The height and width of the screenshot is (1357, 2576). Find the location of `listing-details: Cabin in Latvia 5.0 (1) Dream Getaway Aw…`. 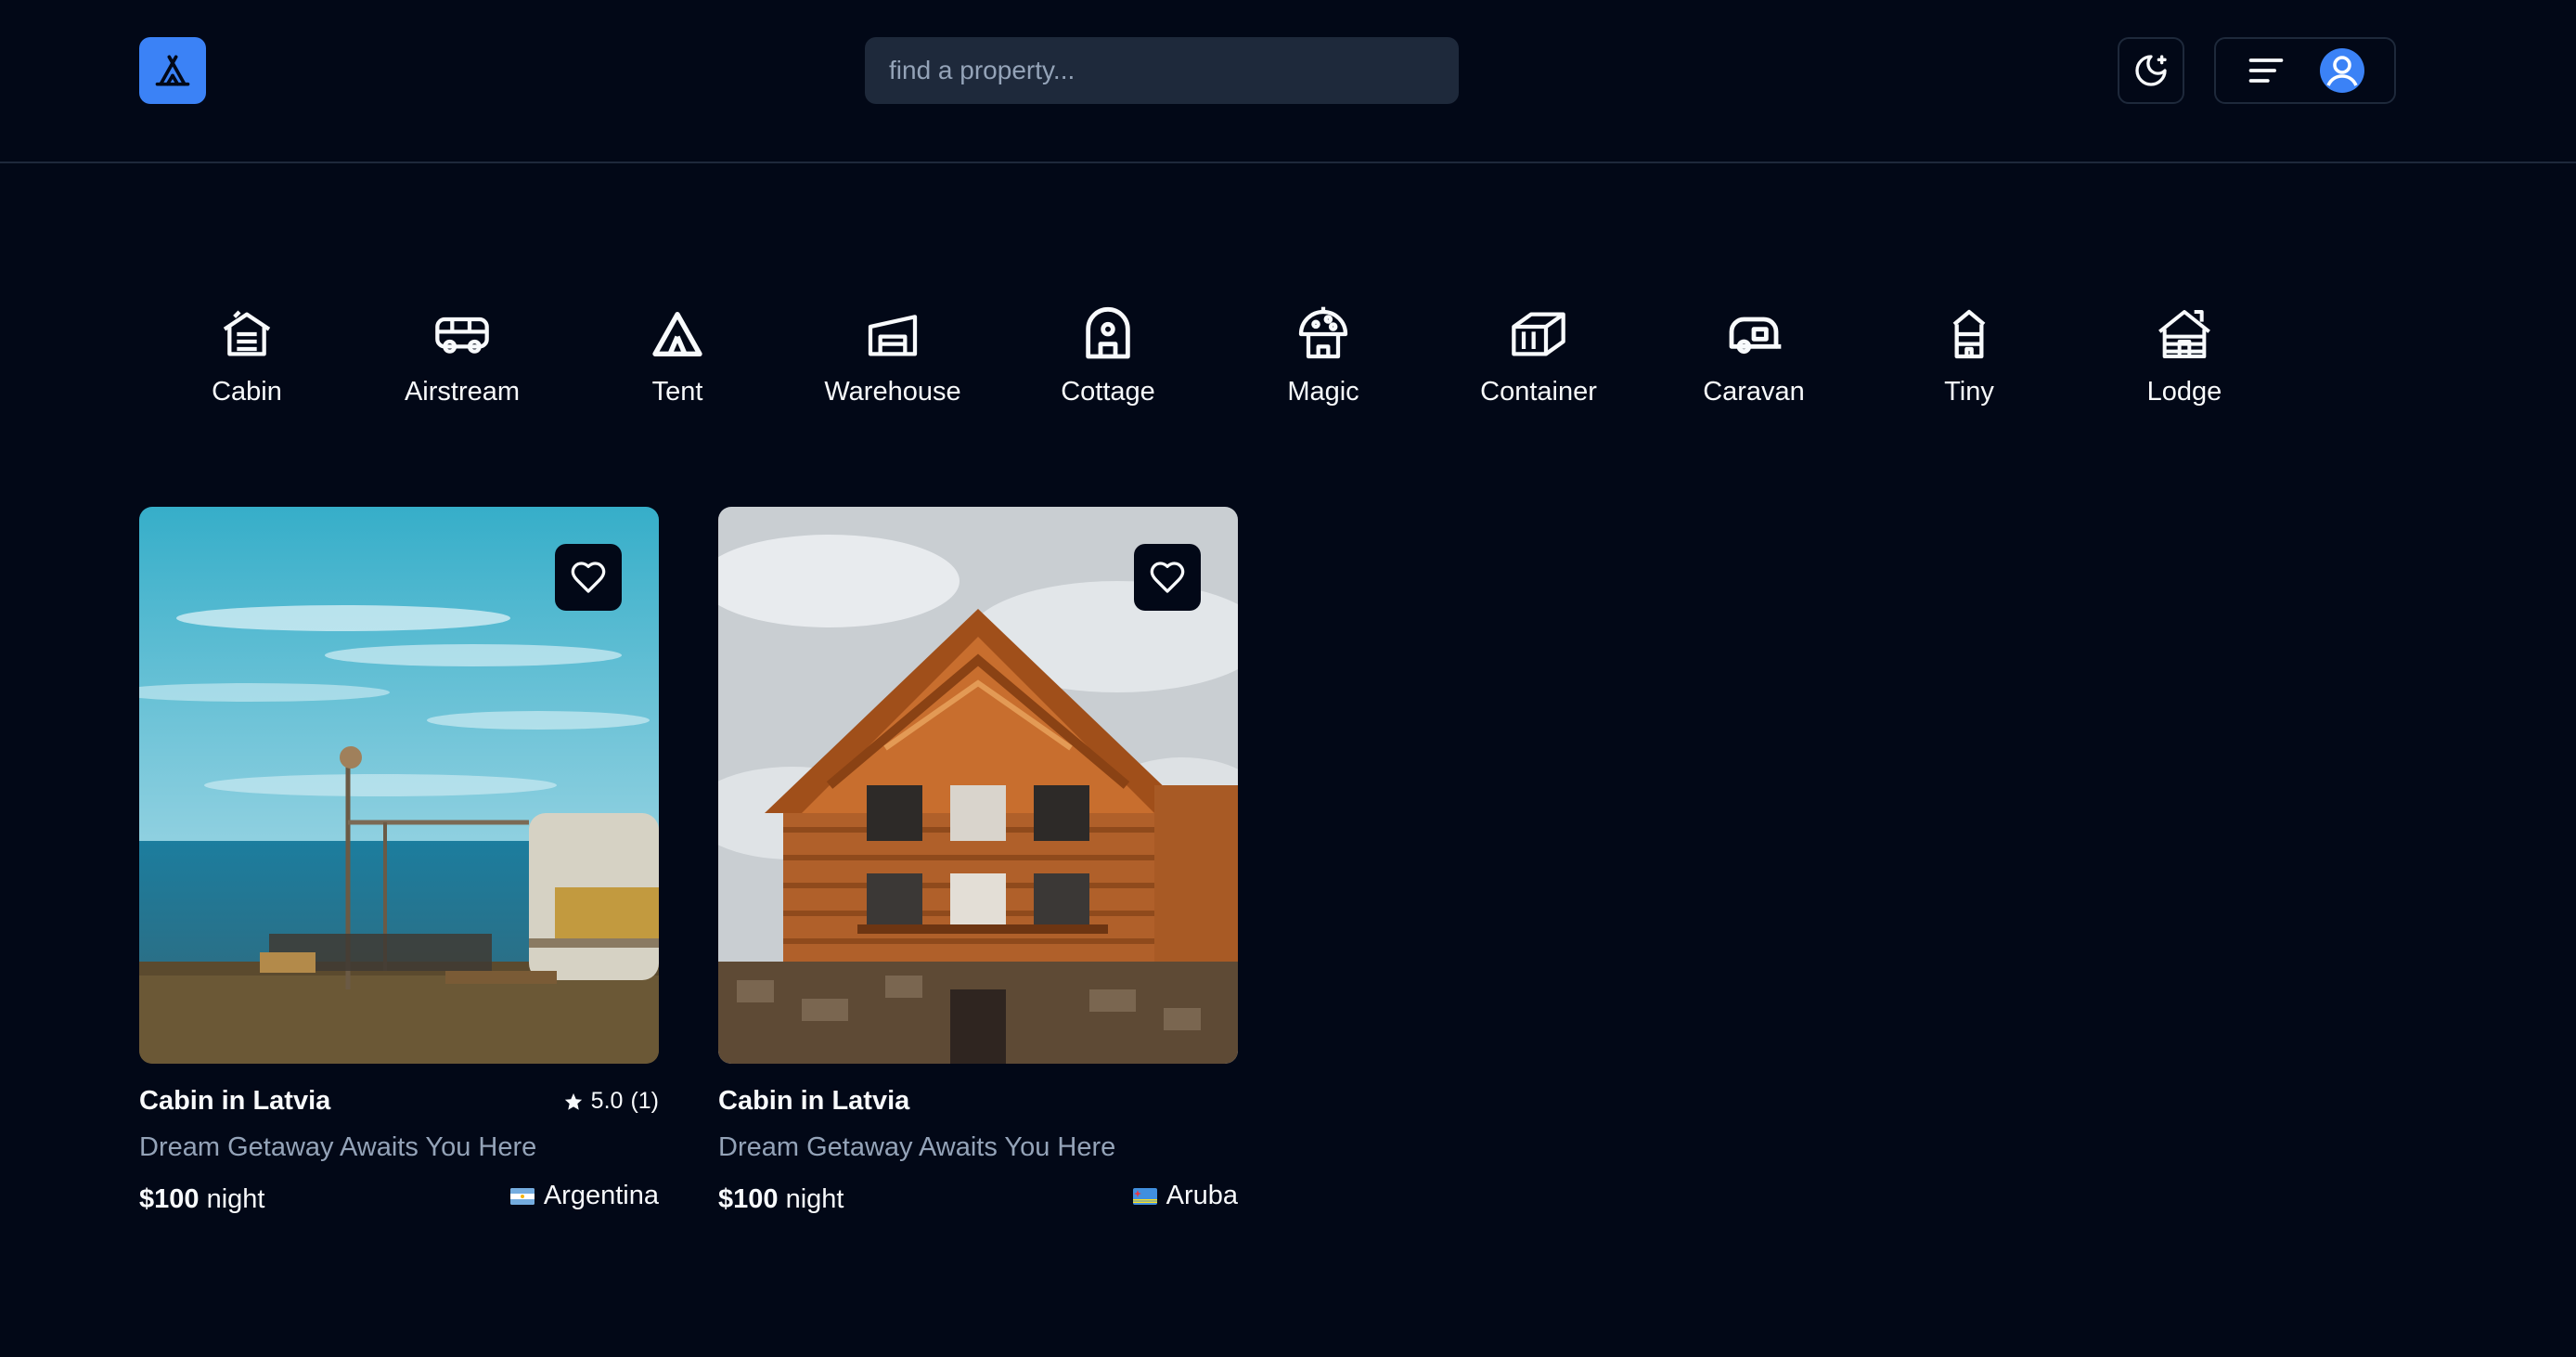

listing-details: Cabin in Latvia 5.0 (1) Dream Getaway Aw… is located at coordinates (399, 1148).